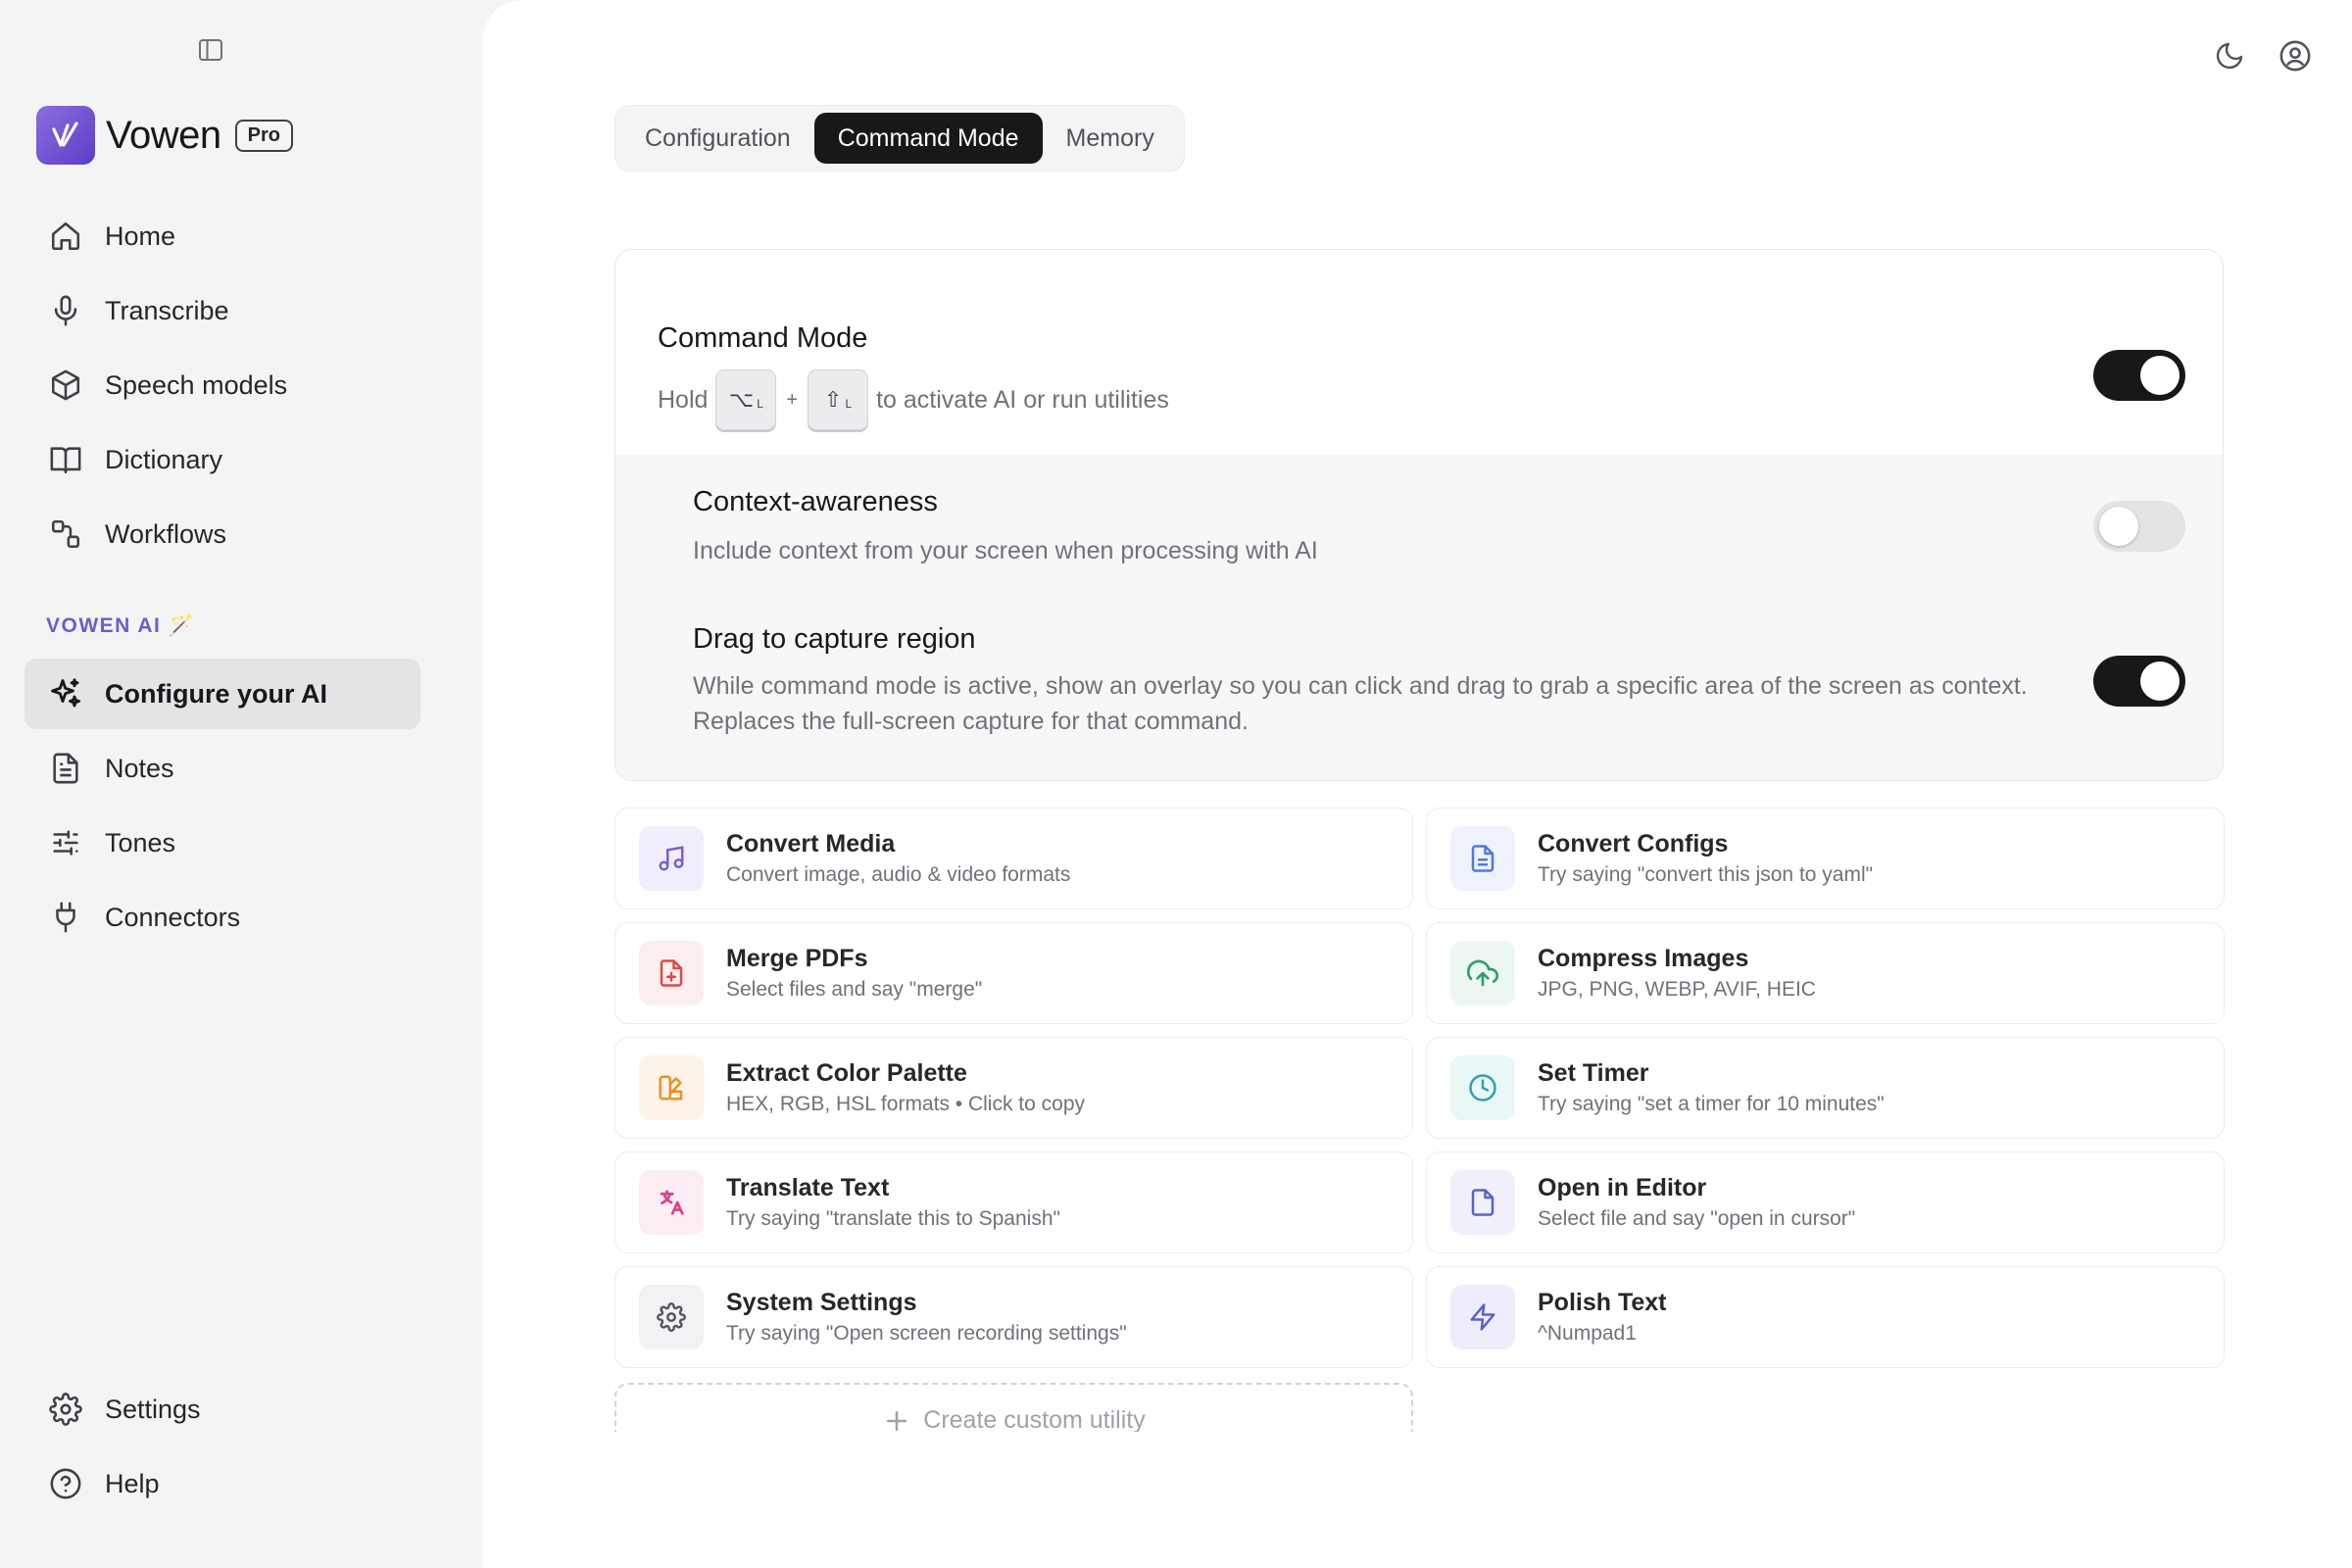  What do you see at coordinates (196, 384) in the screenshot?
I see `sidebar-item-label: Speech models` at bounding box center [196, 384].